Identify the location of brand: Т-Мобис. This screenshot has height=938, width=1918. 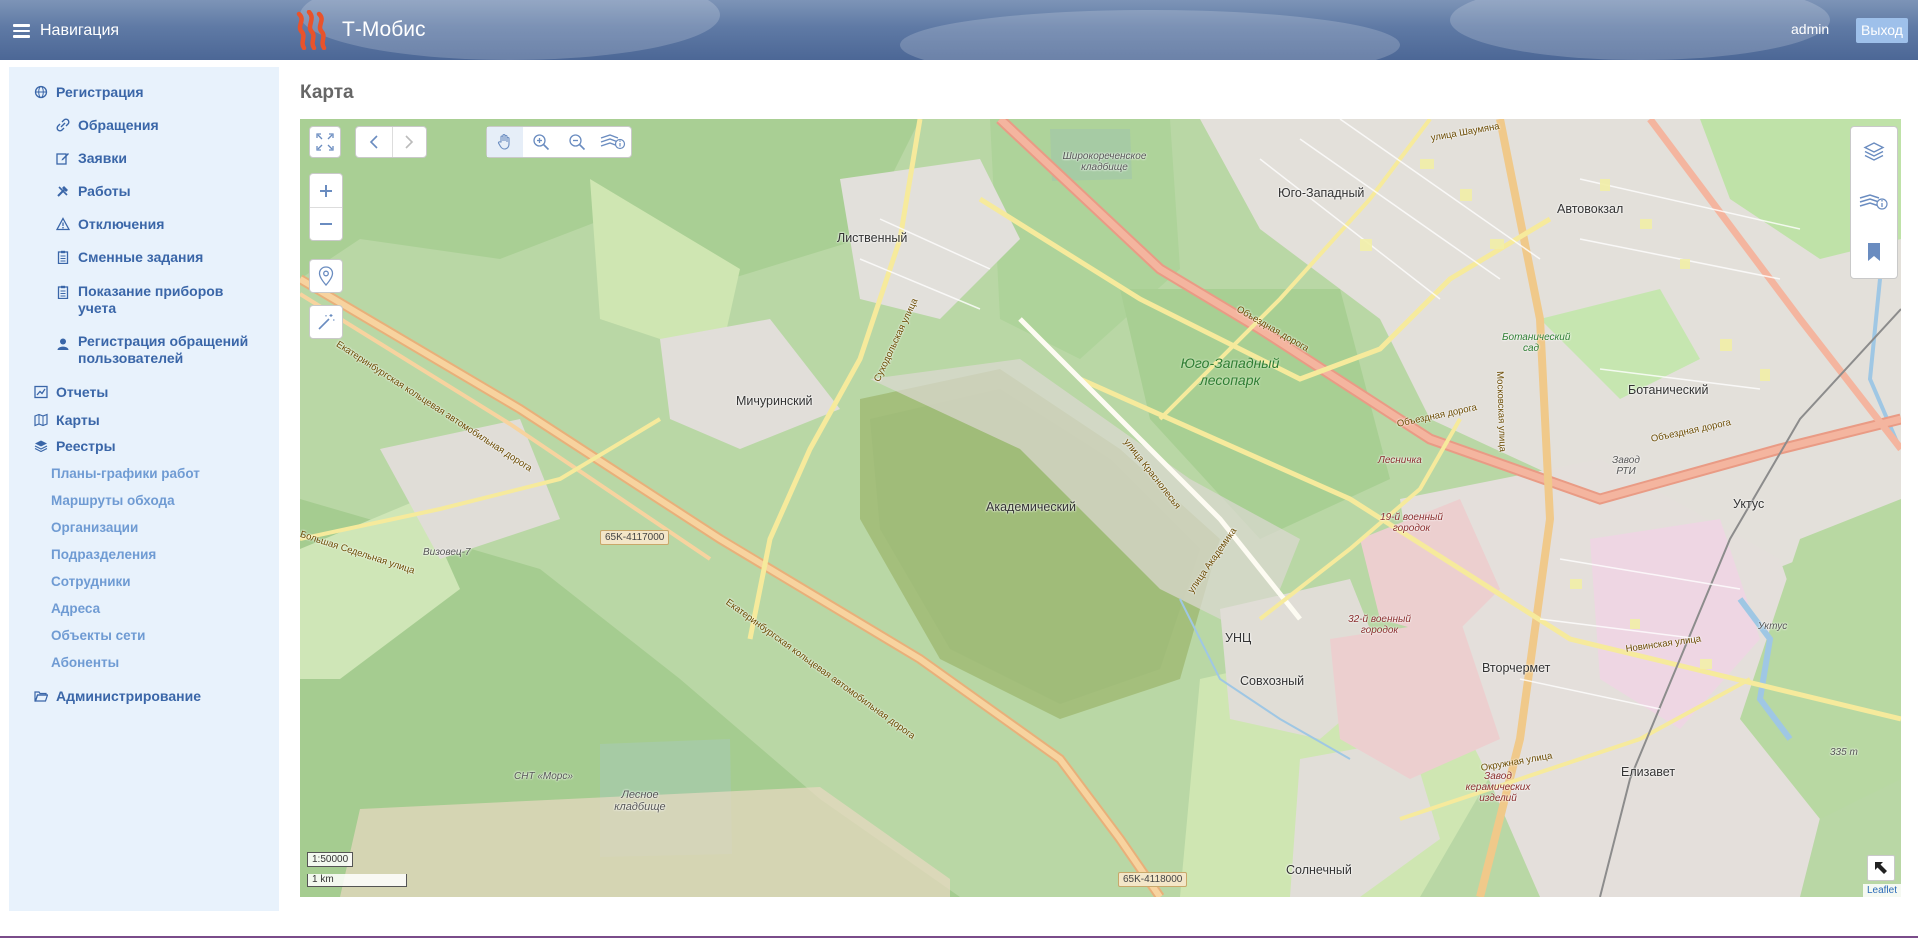
(359, 30).